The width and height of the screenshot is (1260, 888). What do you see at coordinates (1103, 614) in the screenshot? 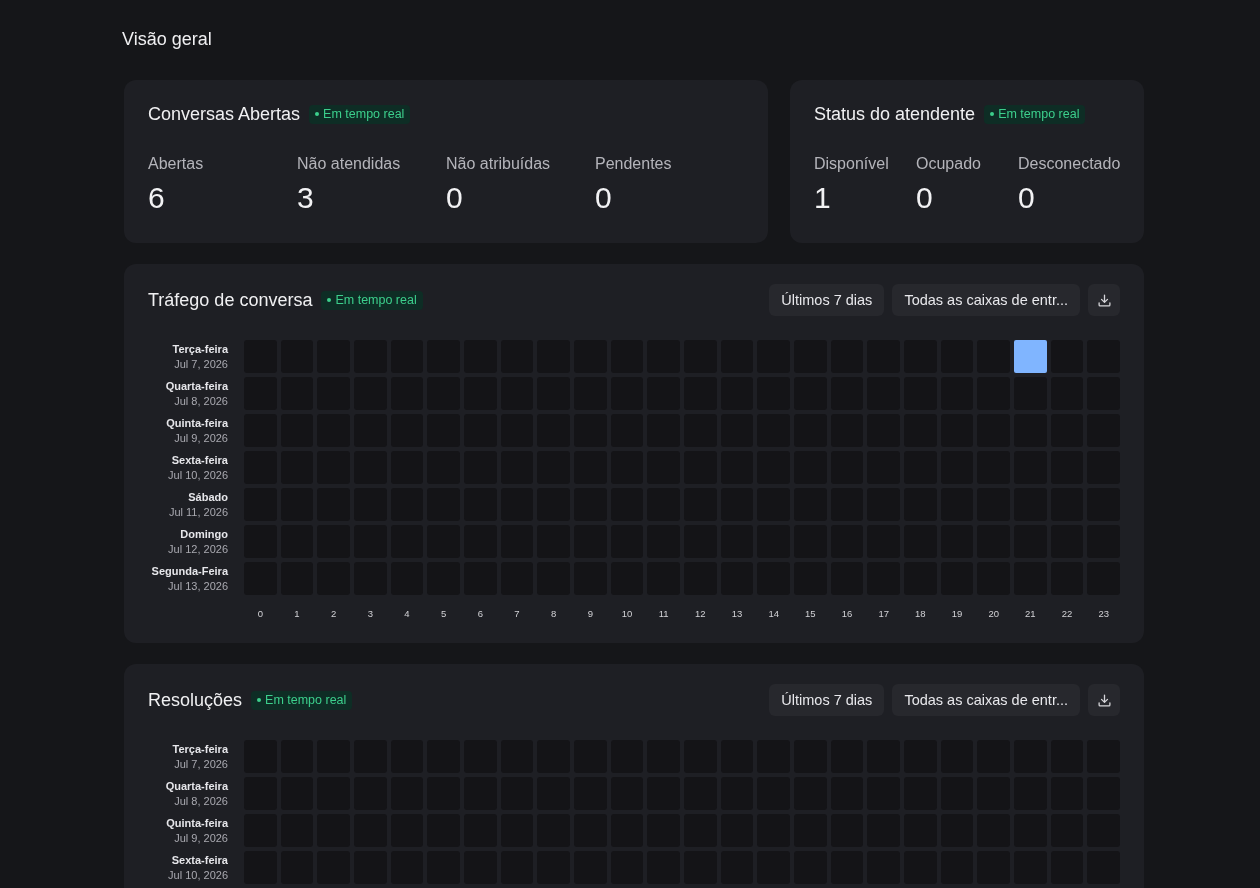
I see `hour-label: 23` at bounding box center [1103, 614].